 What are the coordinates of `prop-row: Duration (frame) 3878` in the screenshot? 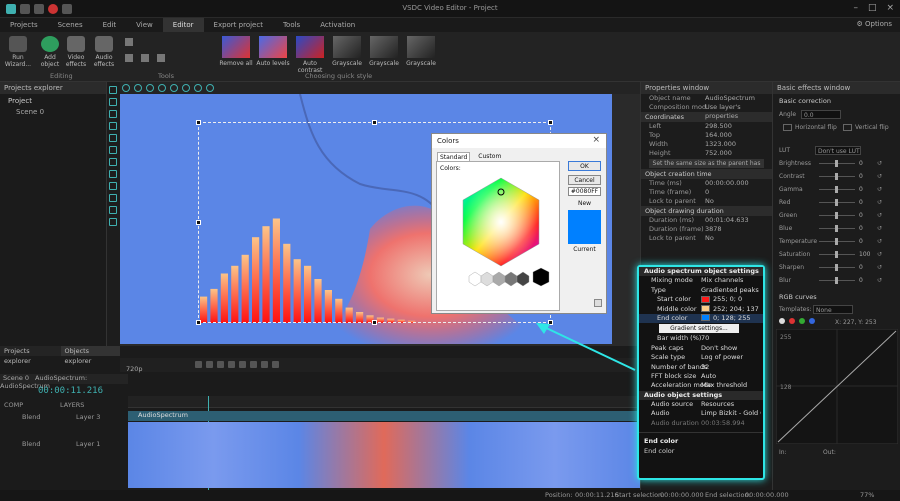 It's located at (706, 229).